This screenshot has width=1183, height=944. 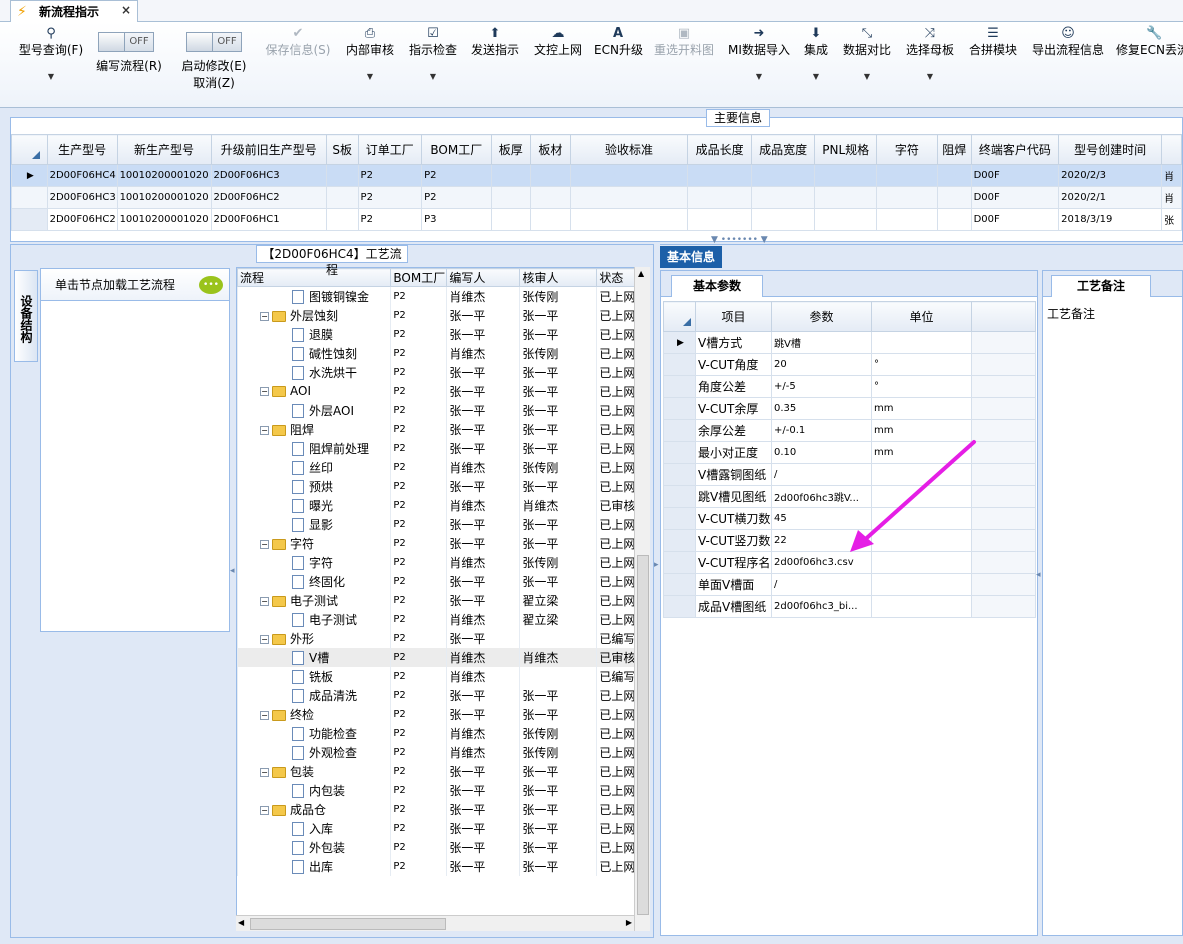 What do you see at coordinates (443, 372) in the screenshot?
I see `tree-leaf-row: 水洗烘干 P2 张一平 张一平 已上网` at bounding box center [443, 372].